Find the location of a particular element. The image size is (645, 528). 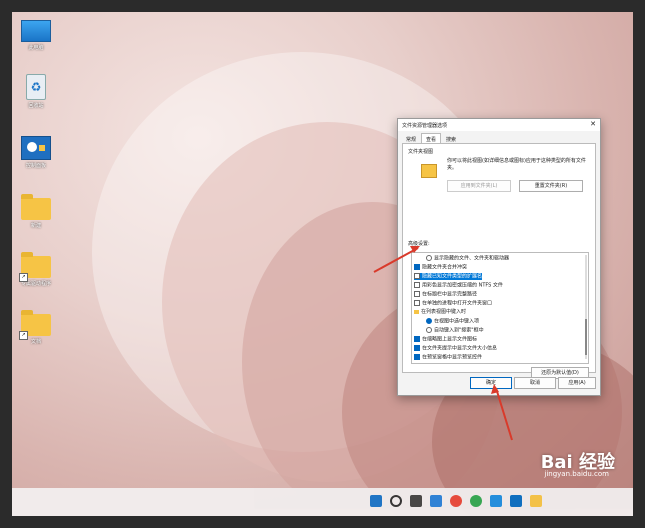

list-item: 在缩略图上显示文件图标 is located at coordinates (445, 339).